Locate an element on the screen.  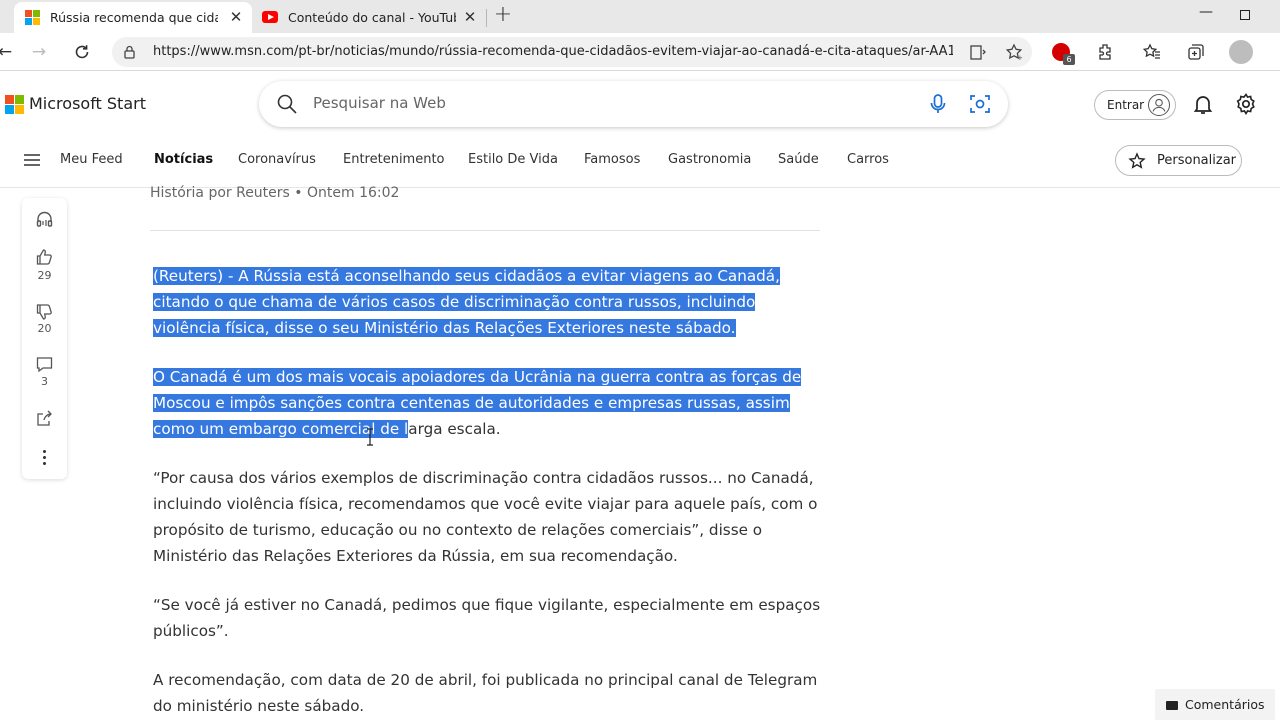
extensions-icon is located at coordinates (1105, 52).